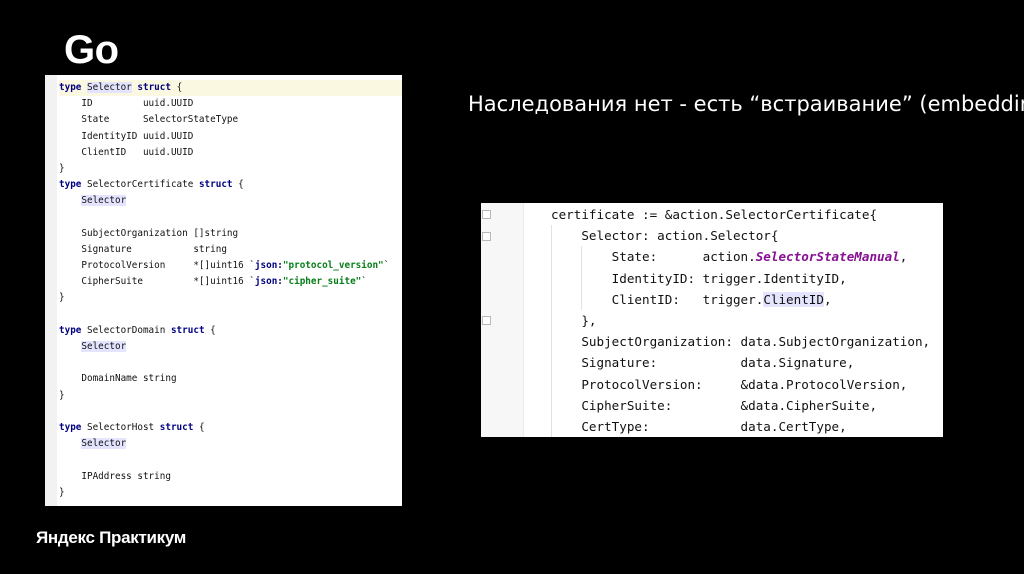 The height and width of the screenshot is (574, 1024). I want to click on code-token: ProtocolVersion *[]uint16 `, so click(157, 266).